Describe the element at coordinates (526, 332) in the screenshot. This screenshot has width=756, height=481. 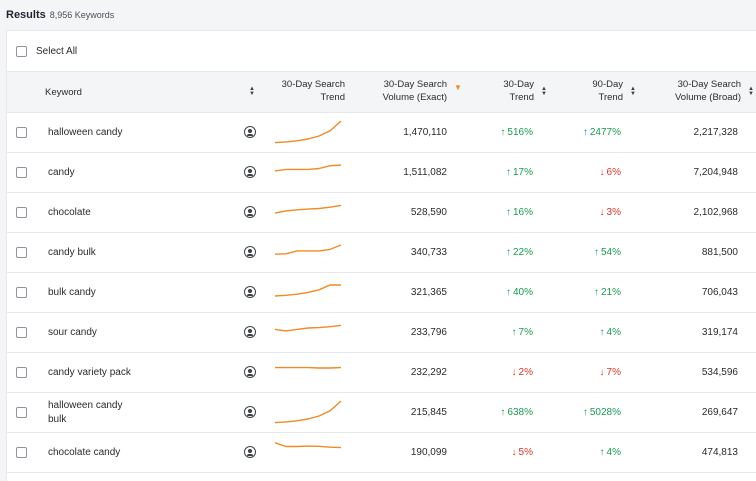
I see `trend-value: 7%` at that location.